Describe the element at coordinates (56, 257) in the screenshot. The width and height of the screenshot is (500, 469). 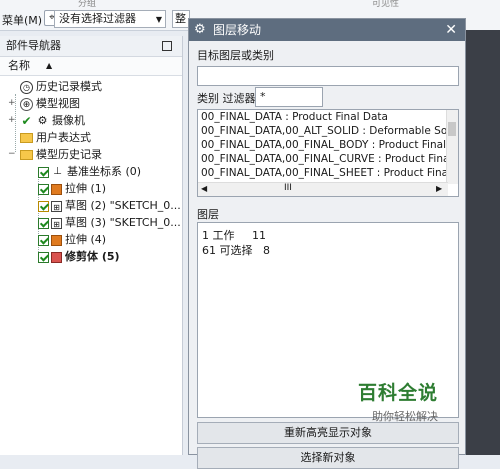
I see `trim-body-icon` at that location.